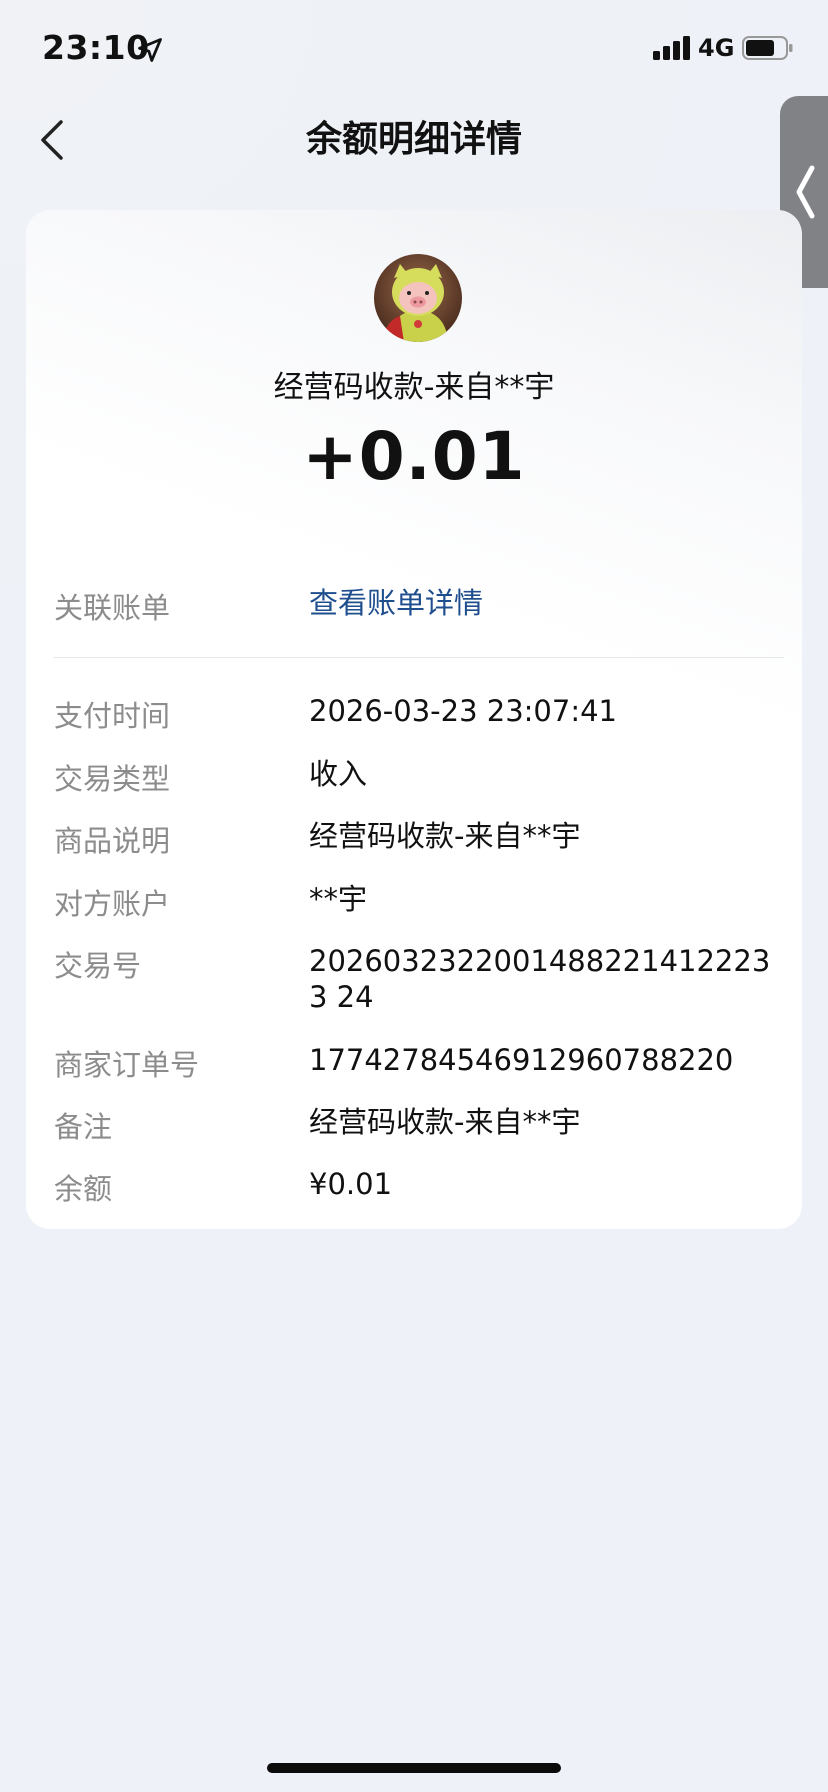 The height and width of the screenshot is (1792, 828). I want to click on detail-value-product-desc: 经营码收款-来自**宇, so click(445, 836).